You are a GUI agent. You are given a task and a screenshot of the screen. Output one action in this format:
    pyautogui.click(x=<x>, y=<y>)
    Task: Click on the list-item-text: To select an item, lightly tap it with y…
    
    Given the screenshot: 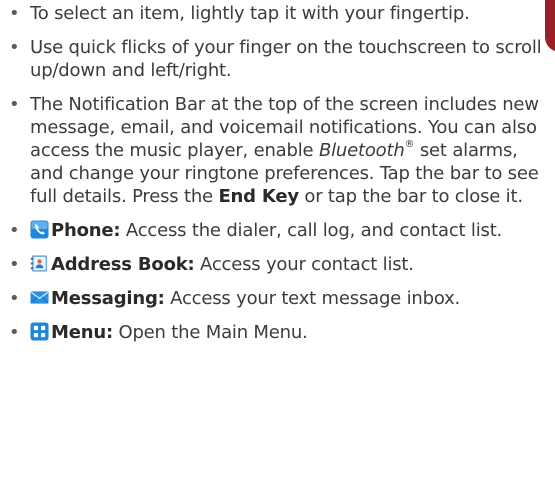 What is the action you would take?
    pyautogui.click(x=250, y=13)
    